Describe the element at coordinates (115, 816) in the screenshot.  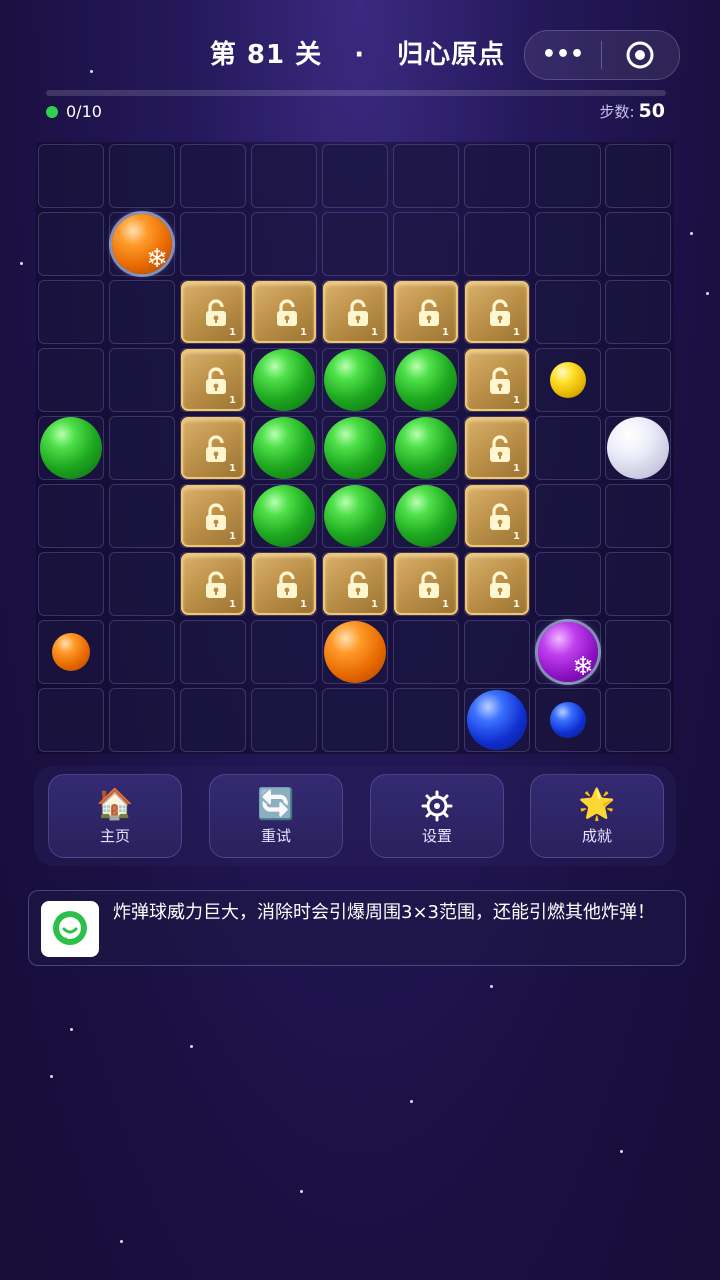
I see `home-button: 🏠 主页` at that location.